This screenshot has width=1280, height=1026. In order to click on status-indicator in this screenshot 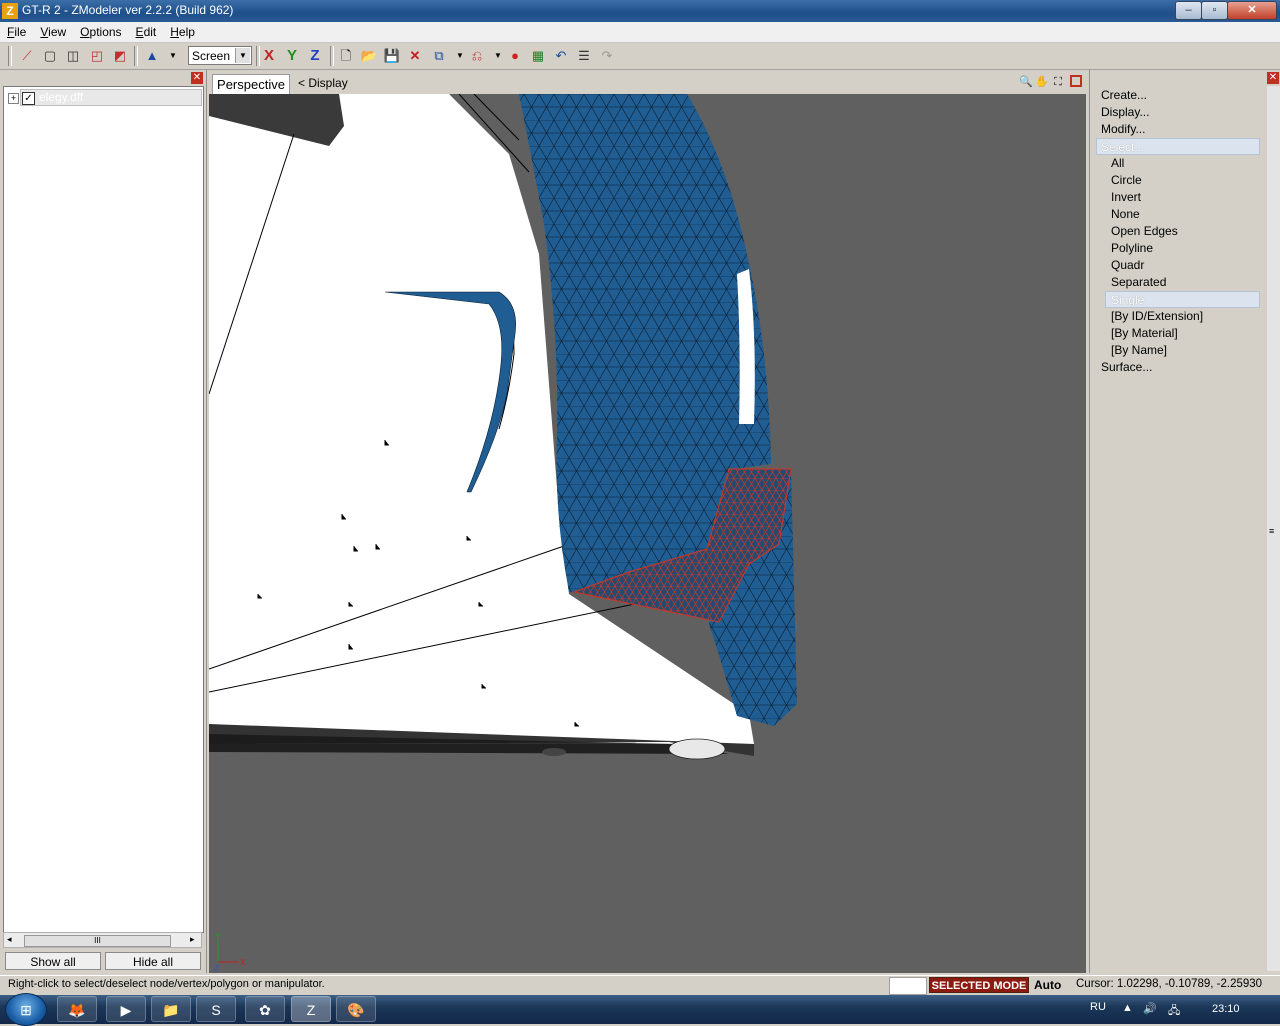, I will do `click(908, 986)`.